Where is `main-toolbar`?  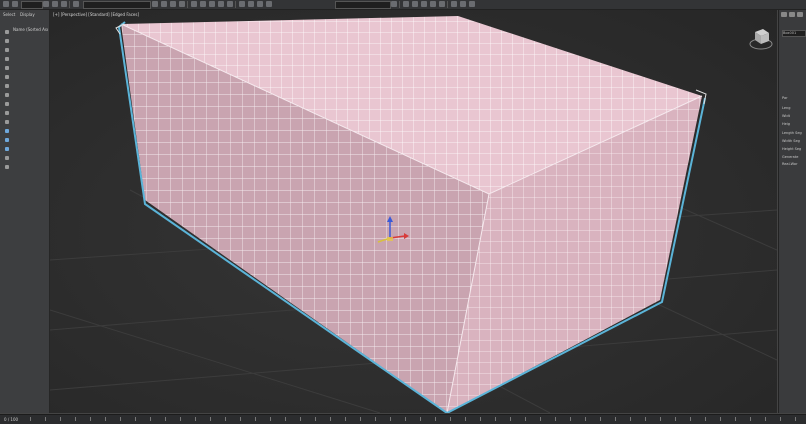
main-toolbar is located at coordinates (403, 5).